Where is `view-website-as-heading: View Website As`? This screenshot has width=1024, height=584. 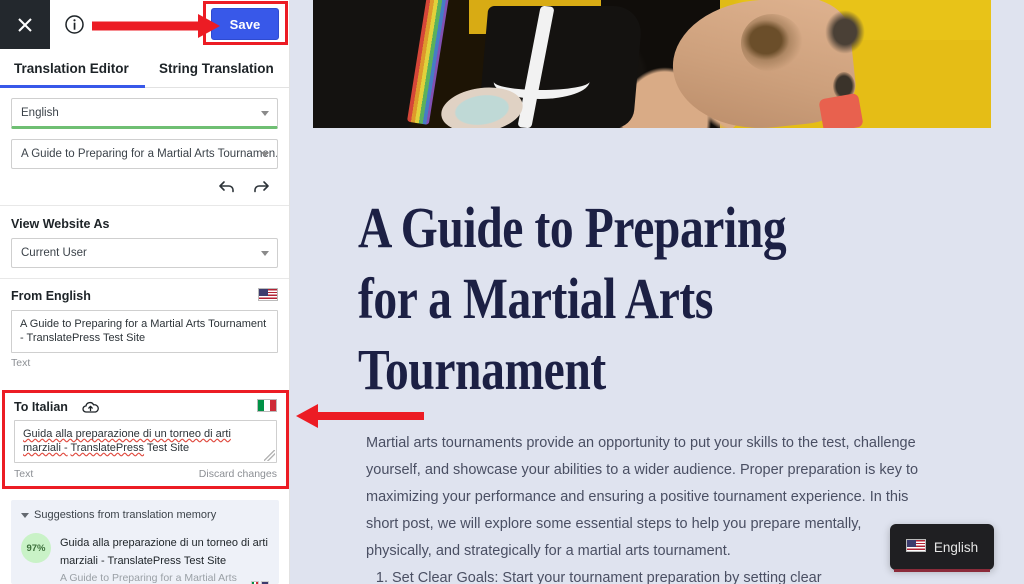 view-website-as-heading: View Website As is located at coordinates (60, 224).